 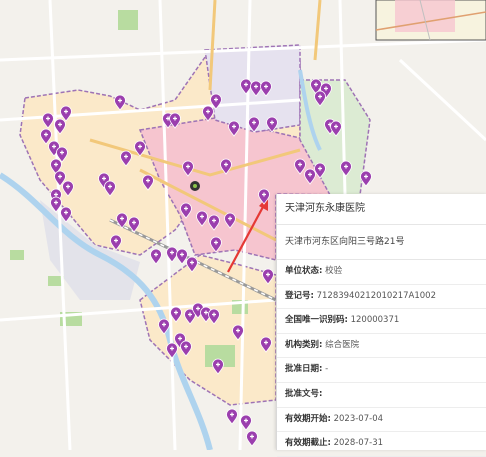 I want to click on hospital-address: 天津市河东区向阳三号路21号, so click(x=381, y=242).